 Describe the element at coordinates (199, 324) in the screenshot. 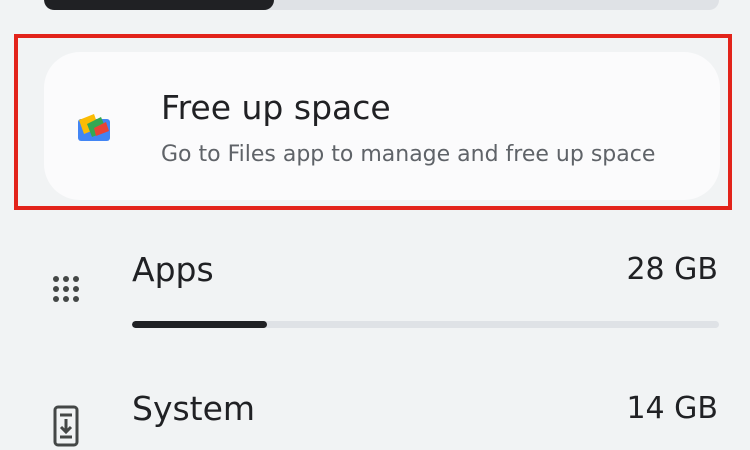

I see `apps-storage-bar-fill` at that location.